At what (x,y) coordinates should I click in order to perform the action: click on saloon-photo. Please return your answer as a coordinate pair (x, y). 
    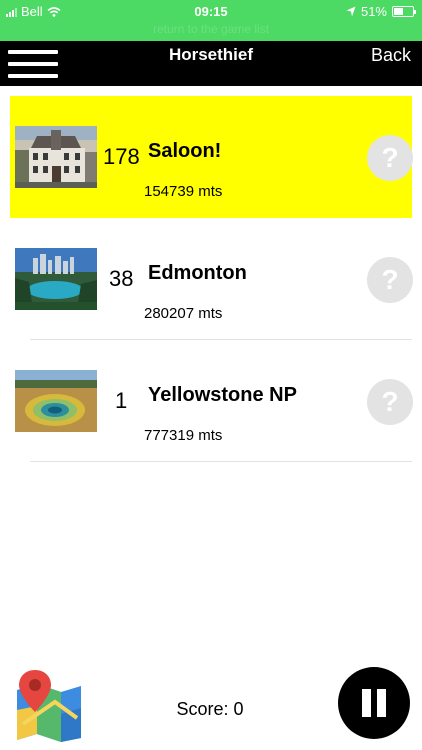
    Looking at the image, I should click on (56, 157).